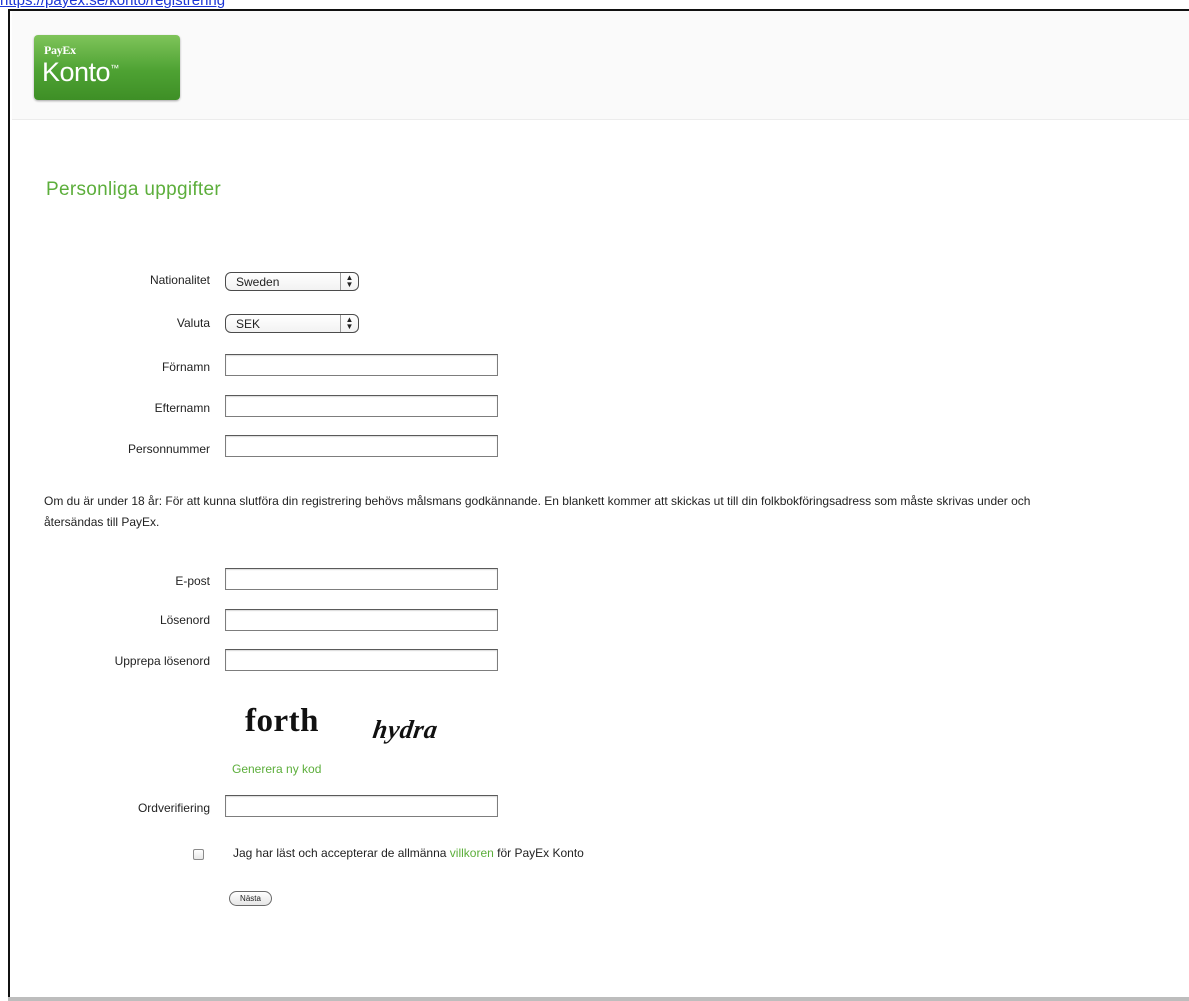  I want to click on logo-brand-text: PayEx, so click(60, 50).